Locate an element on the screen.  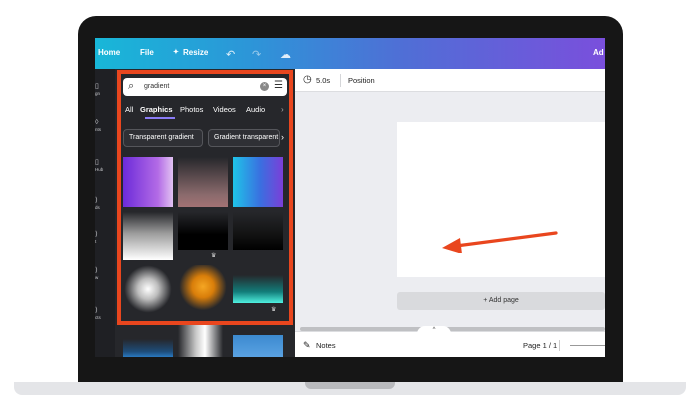
arrow-pointer-icon is located at coordinates (500, 242).